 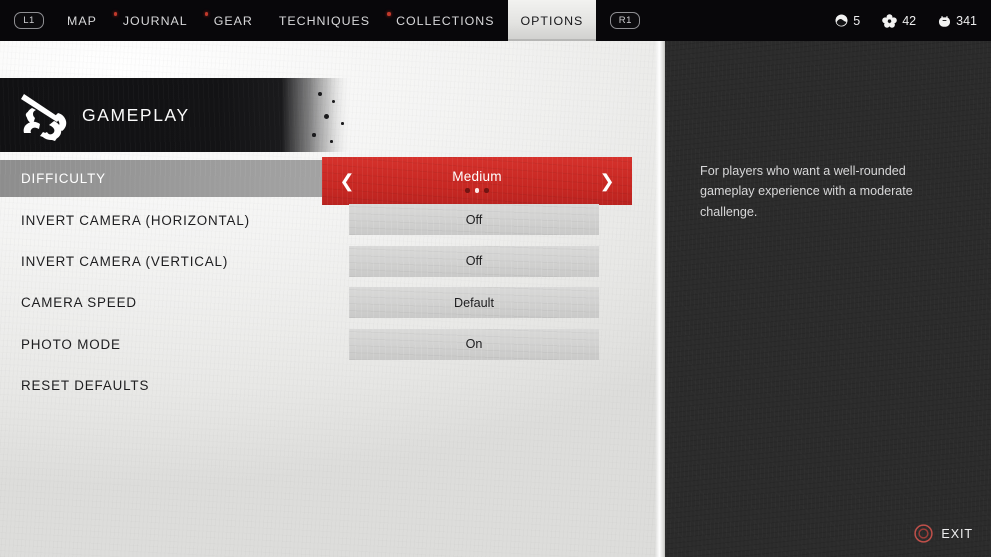 I want to click on option-value: Default, so click(x=474, y=302).